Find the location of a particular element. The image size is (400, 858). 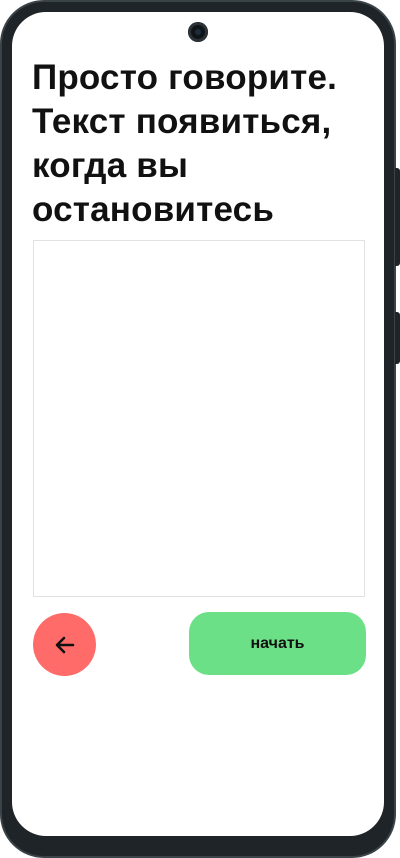

front-camera is located at coordinates (198, 32).